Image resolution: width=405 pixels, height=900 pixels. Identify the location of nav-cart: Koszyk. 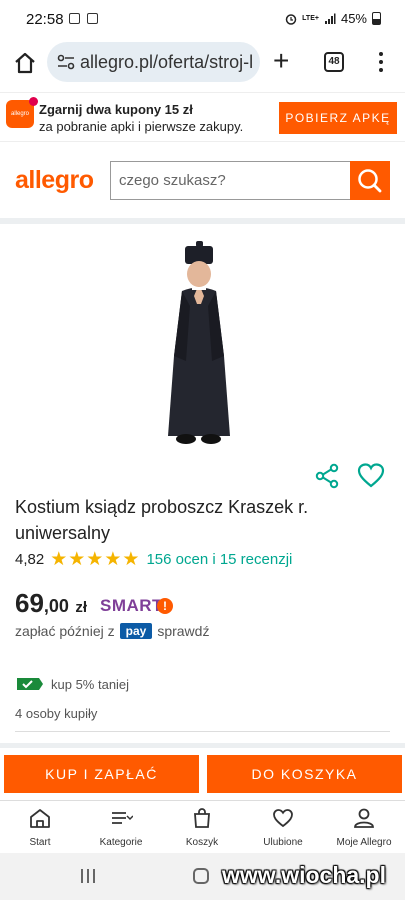
(202, 828).